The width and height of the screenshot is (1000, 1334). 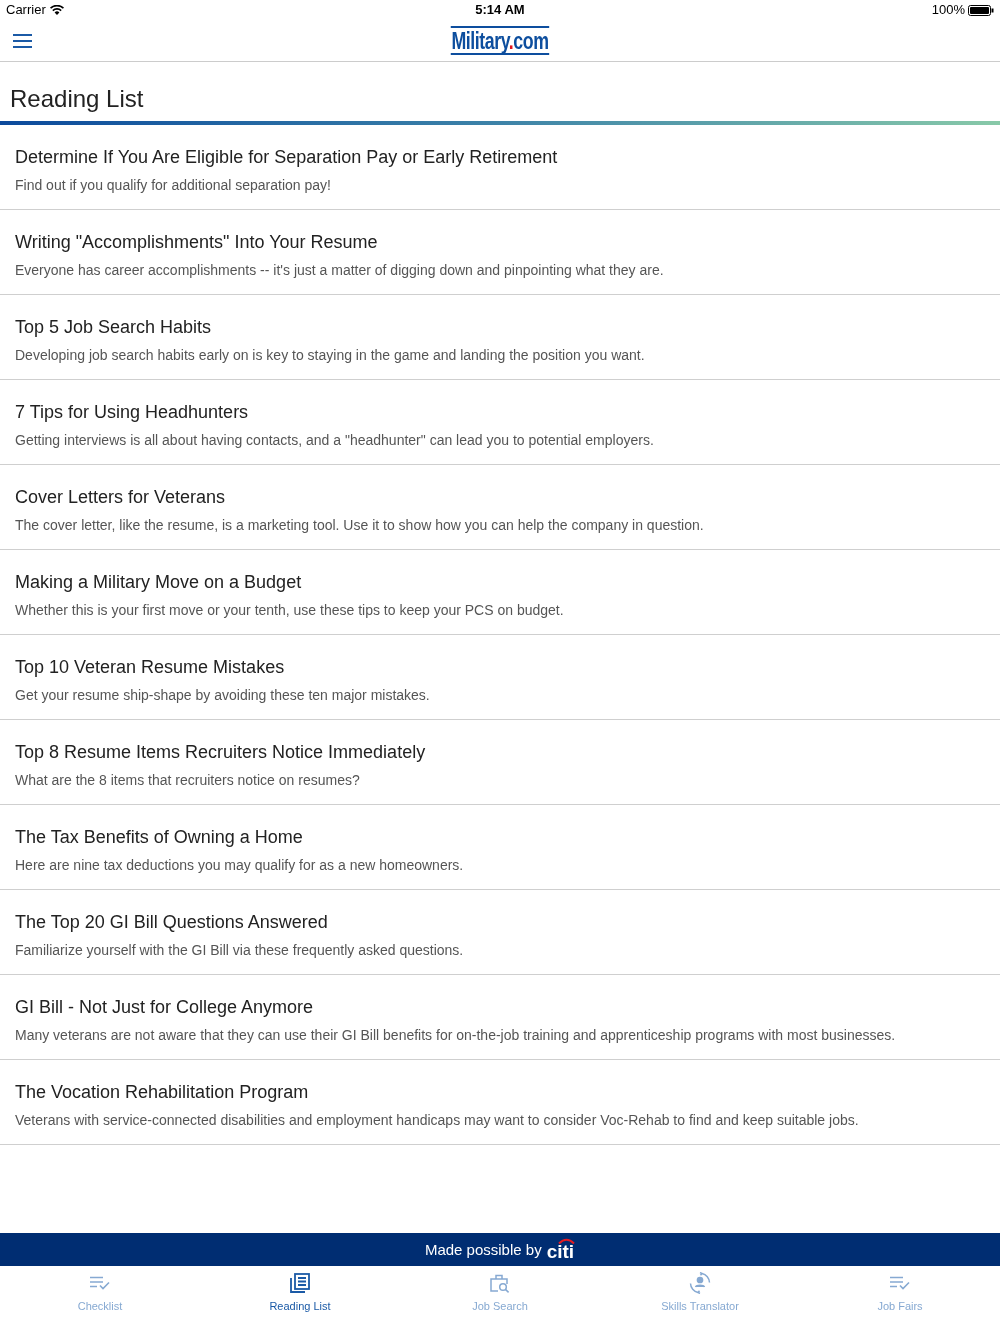 I want to click on article-item: Top 10 Veteran Resume Mistakes Get your resume ship-shape by avoiding these ten major mistakes., so click(x=500, y=677).